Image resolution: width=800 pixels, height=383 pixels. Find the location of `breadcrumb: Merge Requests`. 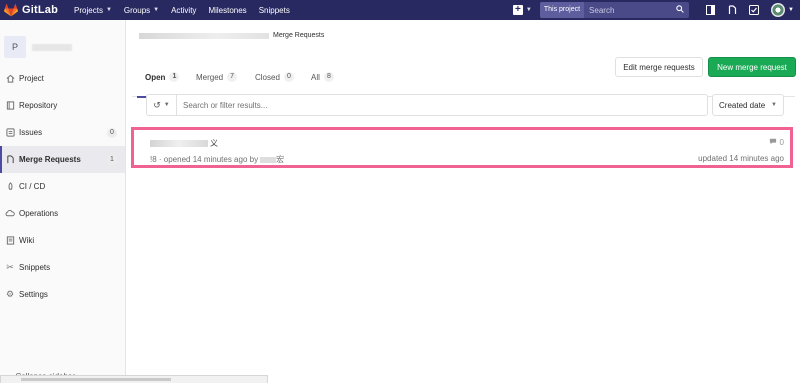

breadcrumb: Merge Requests is located at coordinates (231, 35).